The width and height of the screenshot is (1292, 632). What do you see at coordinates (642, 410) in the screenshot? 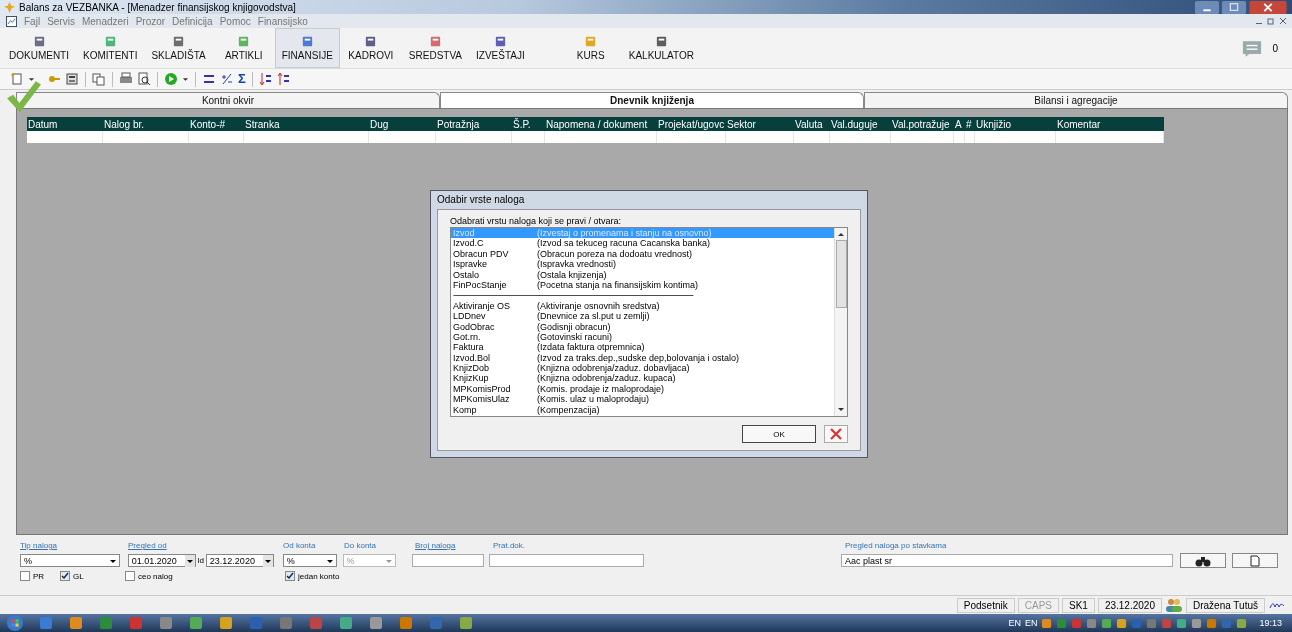
I see `list-item: Komp (Kompenzacija)` at bounding box center [642, 410].